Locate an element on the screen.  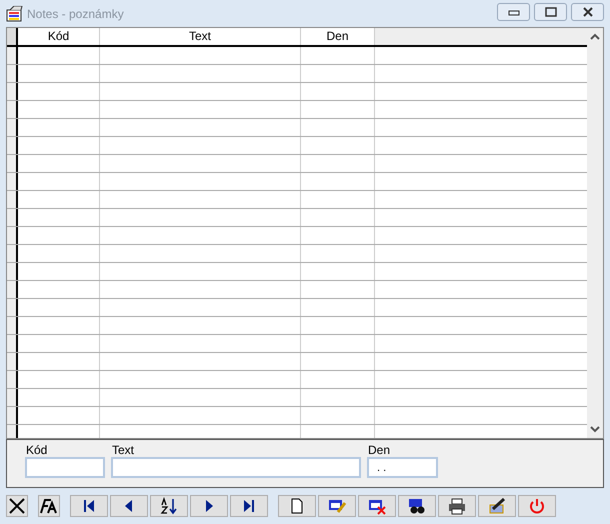
scroll-down-icon is located at coordinates (595, 429).